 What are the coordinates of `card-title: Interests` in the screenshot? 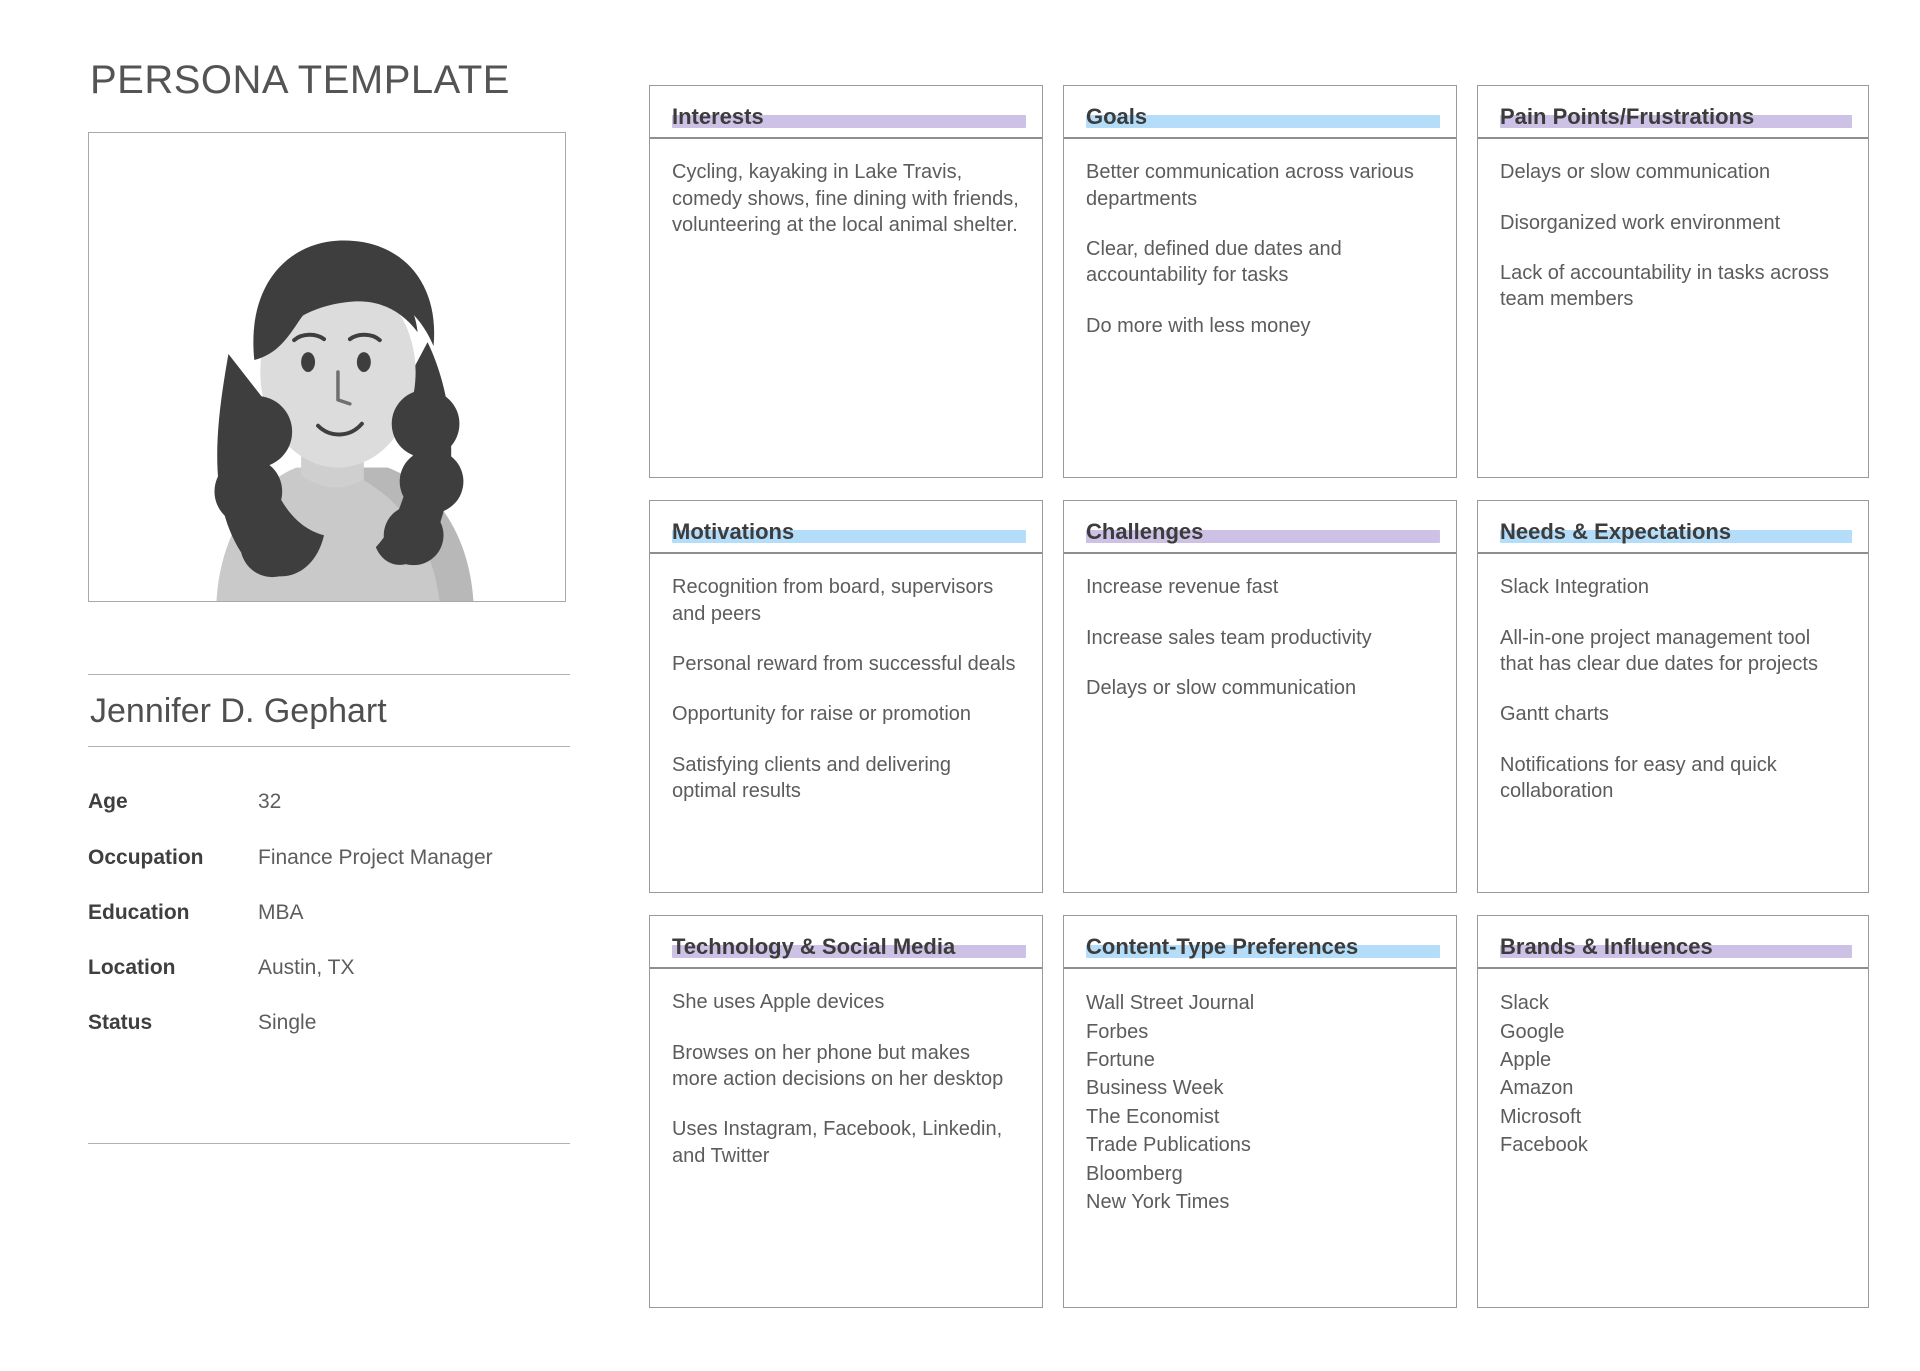 It's located at (718, 116).